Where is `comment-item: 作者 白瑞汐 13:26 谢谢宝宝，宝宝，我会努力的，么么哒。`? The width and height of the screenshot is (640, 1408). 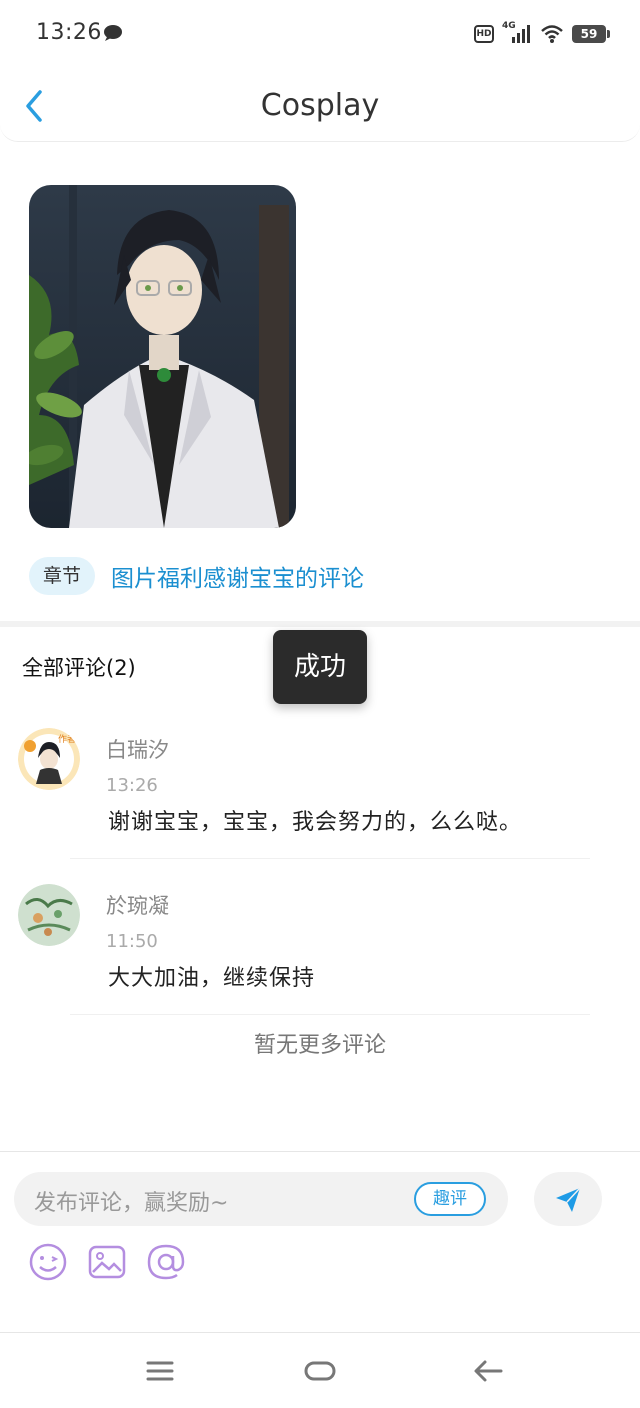
comment-item: 作者 白瑞汐 13:26 谢谢宝宝，宝宝，我会努力的，么么哒。 is located at coordinates (320, 790).